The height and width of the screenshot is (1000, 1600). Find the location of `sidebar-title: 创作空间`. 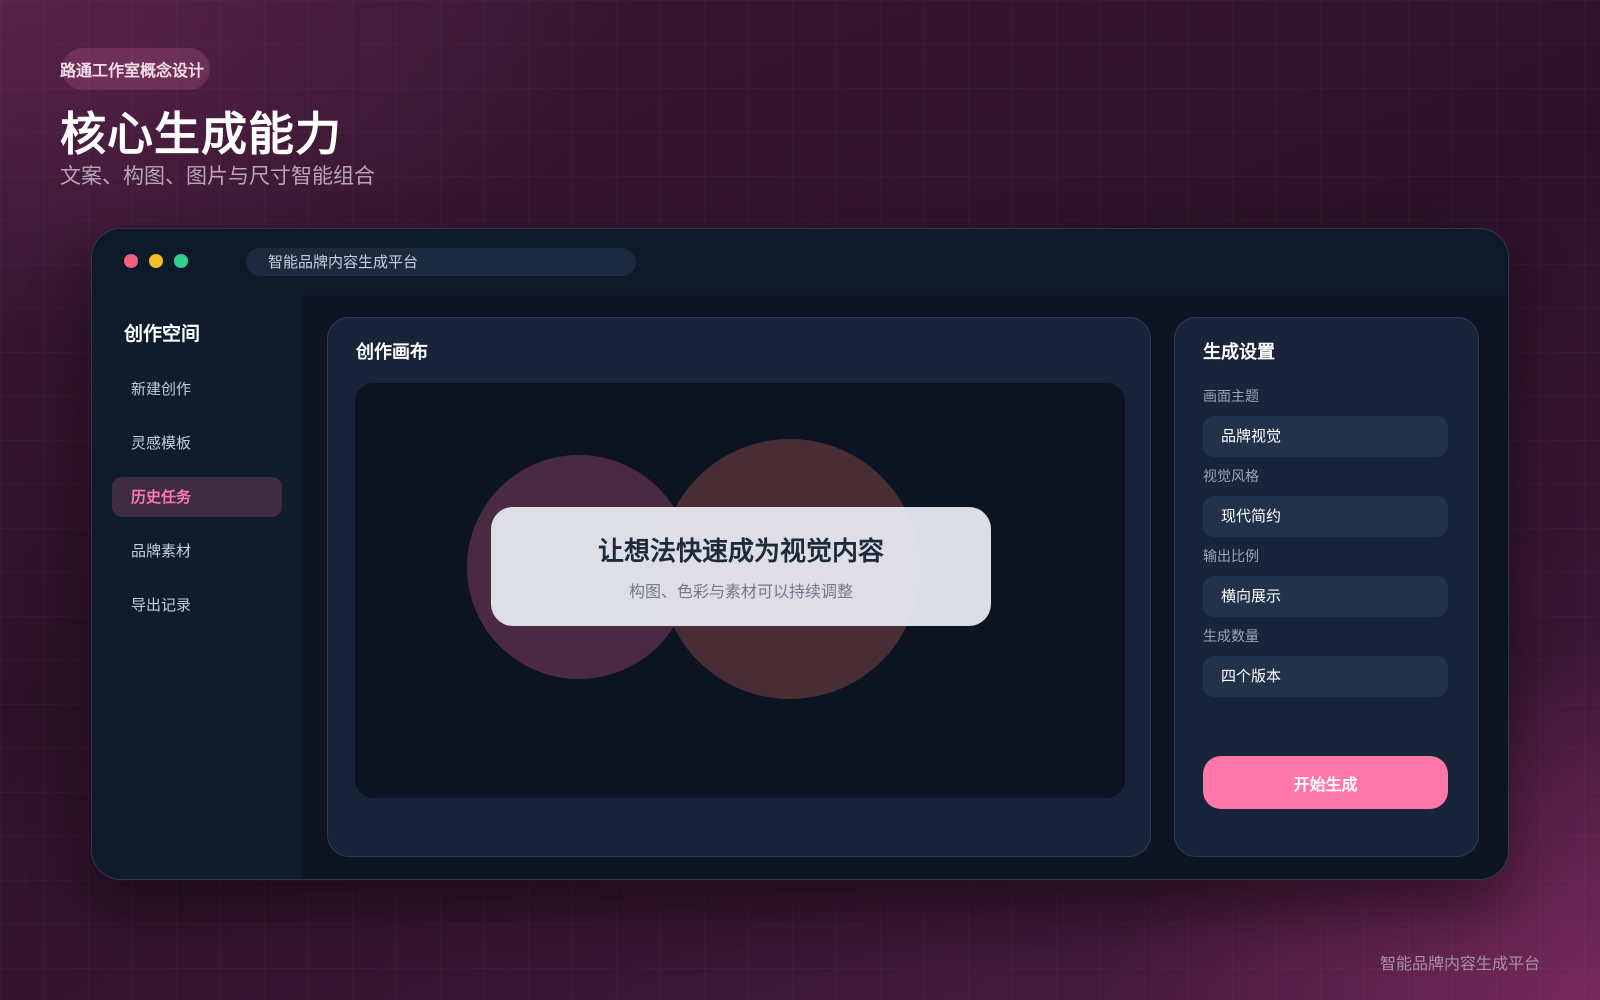

sidebar-title: 创作空间 is located at coordinates (162, 334).